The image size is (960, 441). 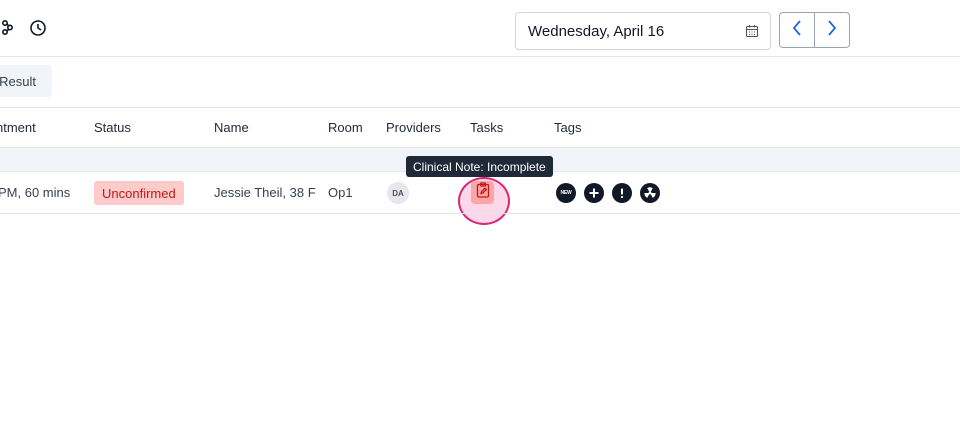 I want to click on date-navigation, so click(x=814, y=30).